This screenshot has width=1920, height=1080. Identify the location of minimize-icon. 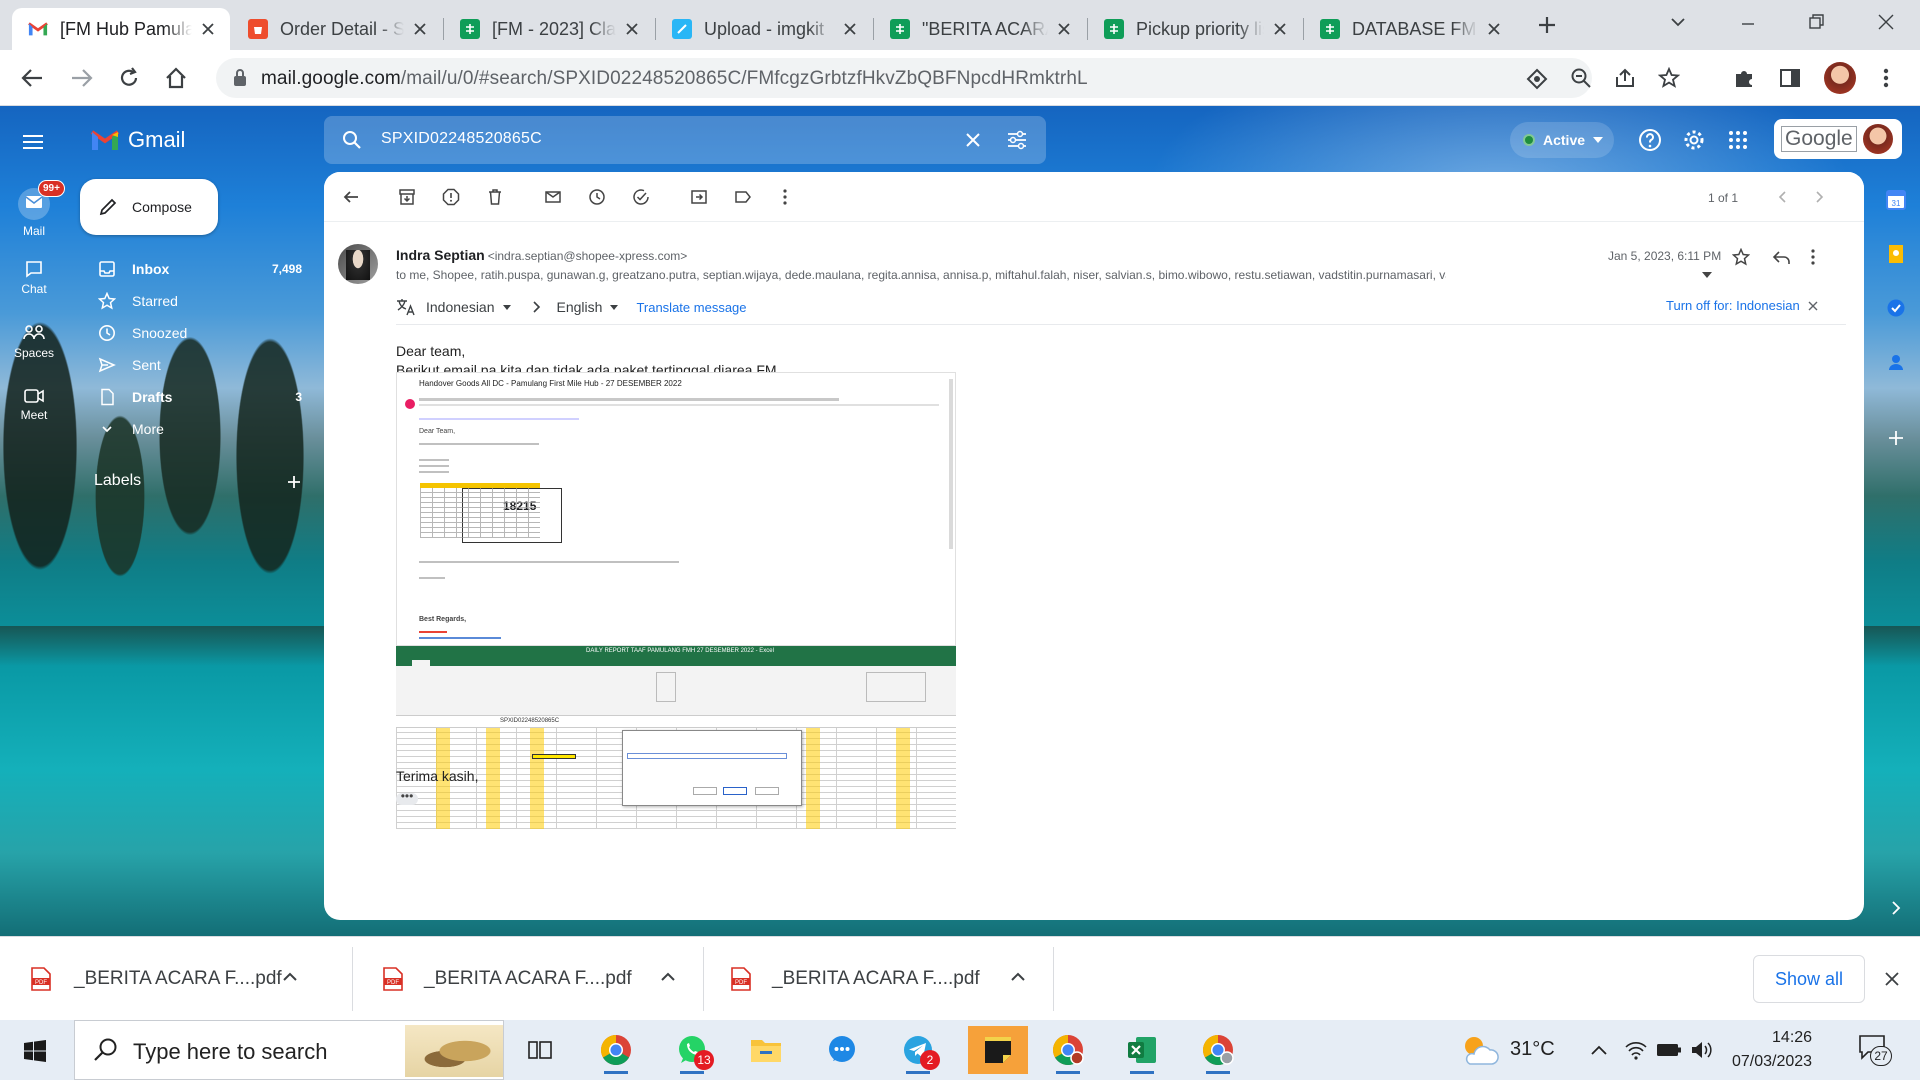
(1748, 24).